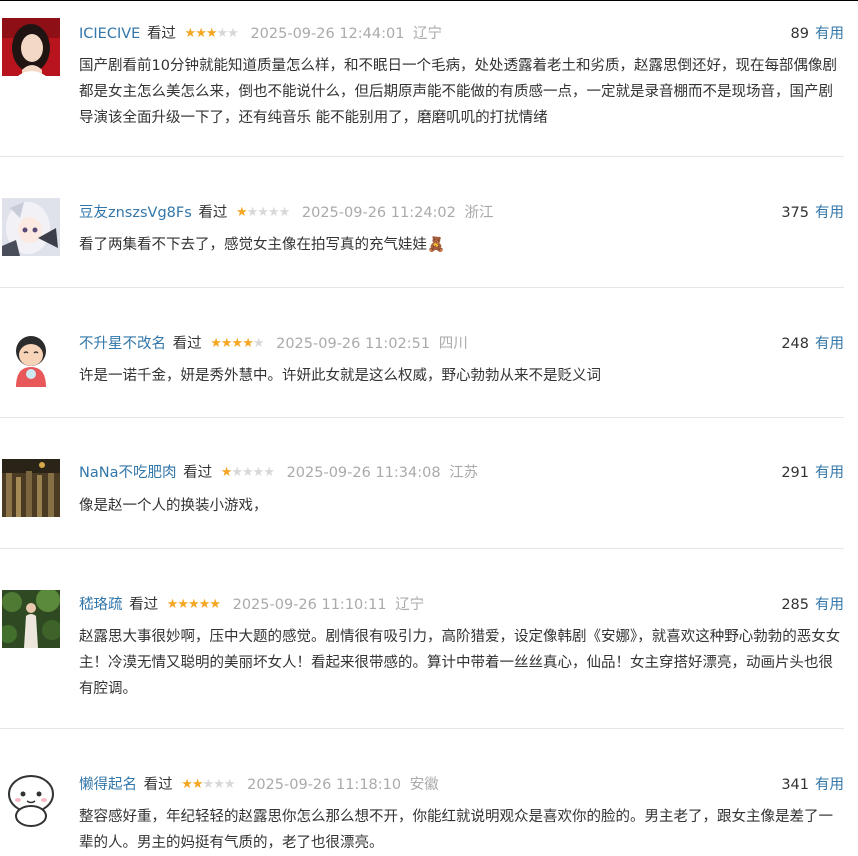 The height and width of the screenshot is (856, 858). Describe the element at coordinates (101, 605) in the screenshot. I see `username-link: 嵇珞疏` at that location.